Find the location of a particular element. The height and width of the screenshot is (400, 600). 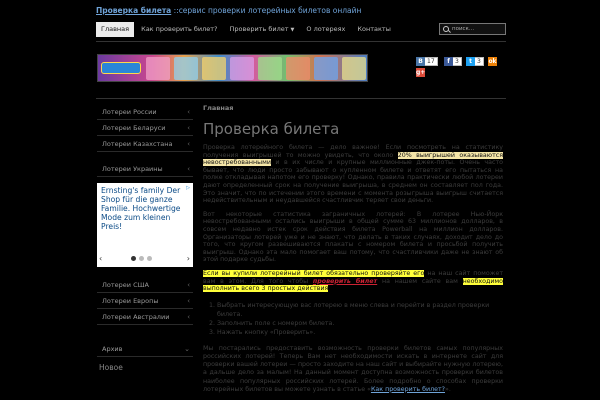

nav-item-check-ticket-label: Проверить билет is located at coordinates (259, 28).